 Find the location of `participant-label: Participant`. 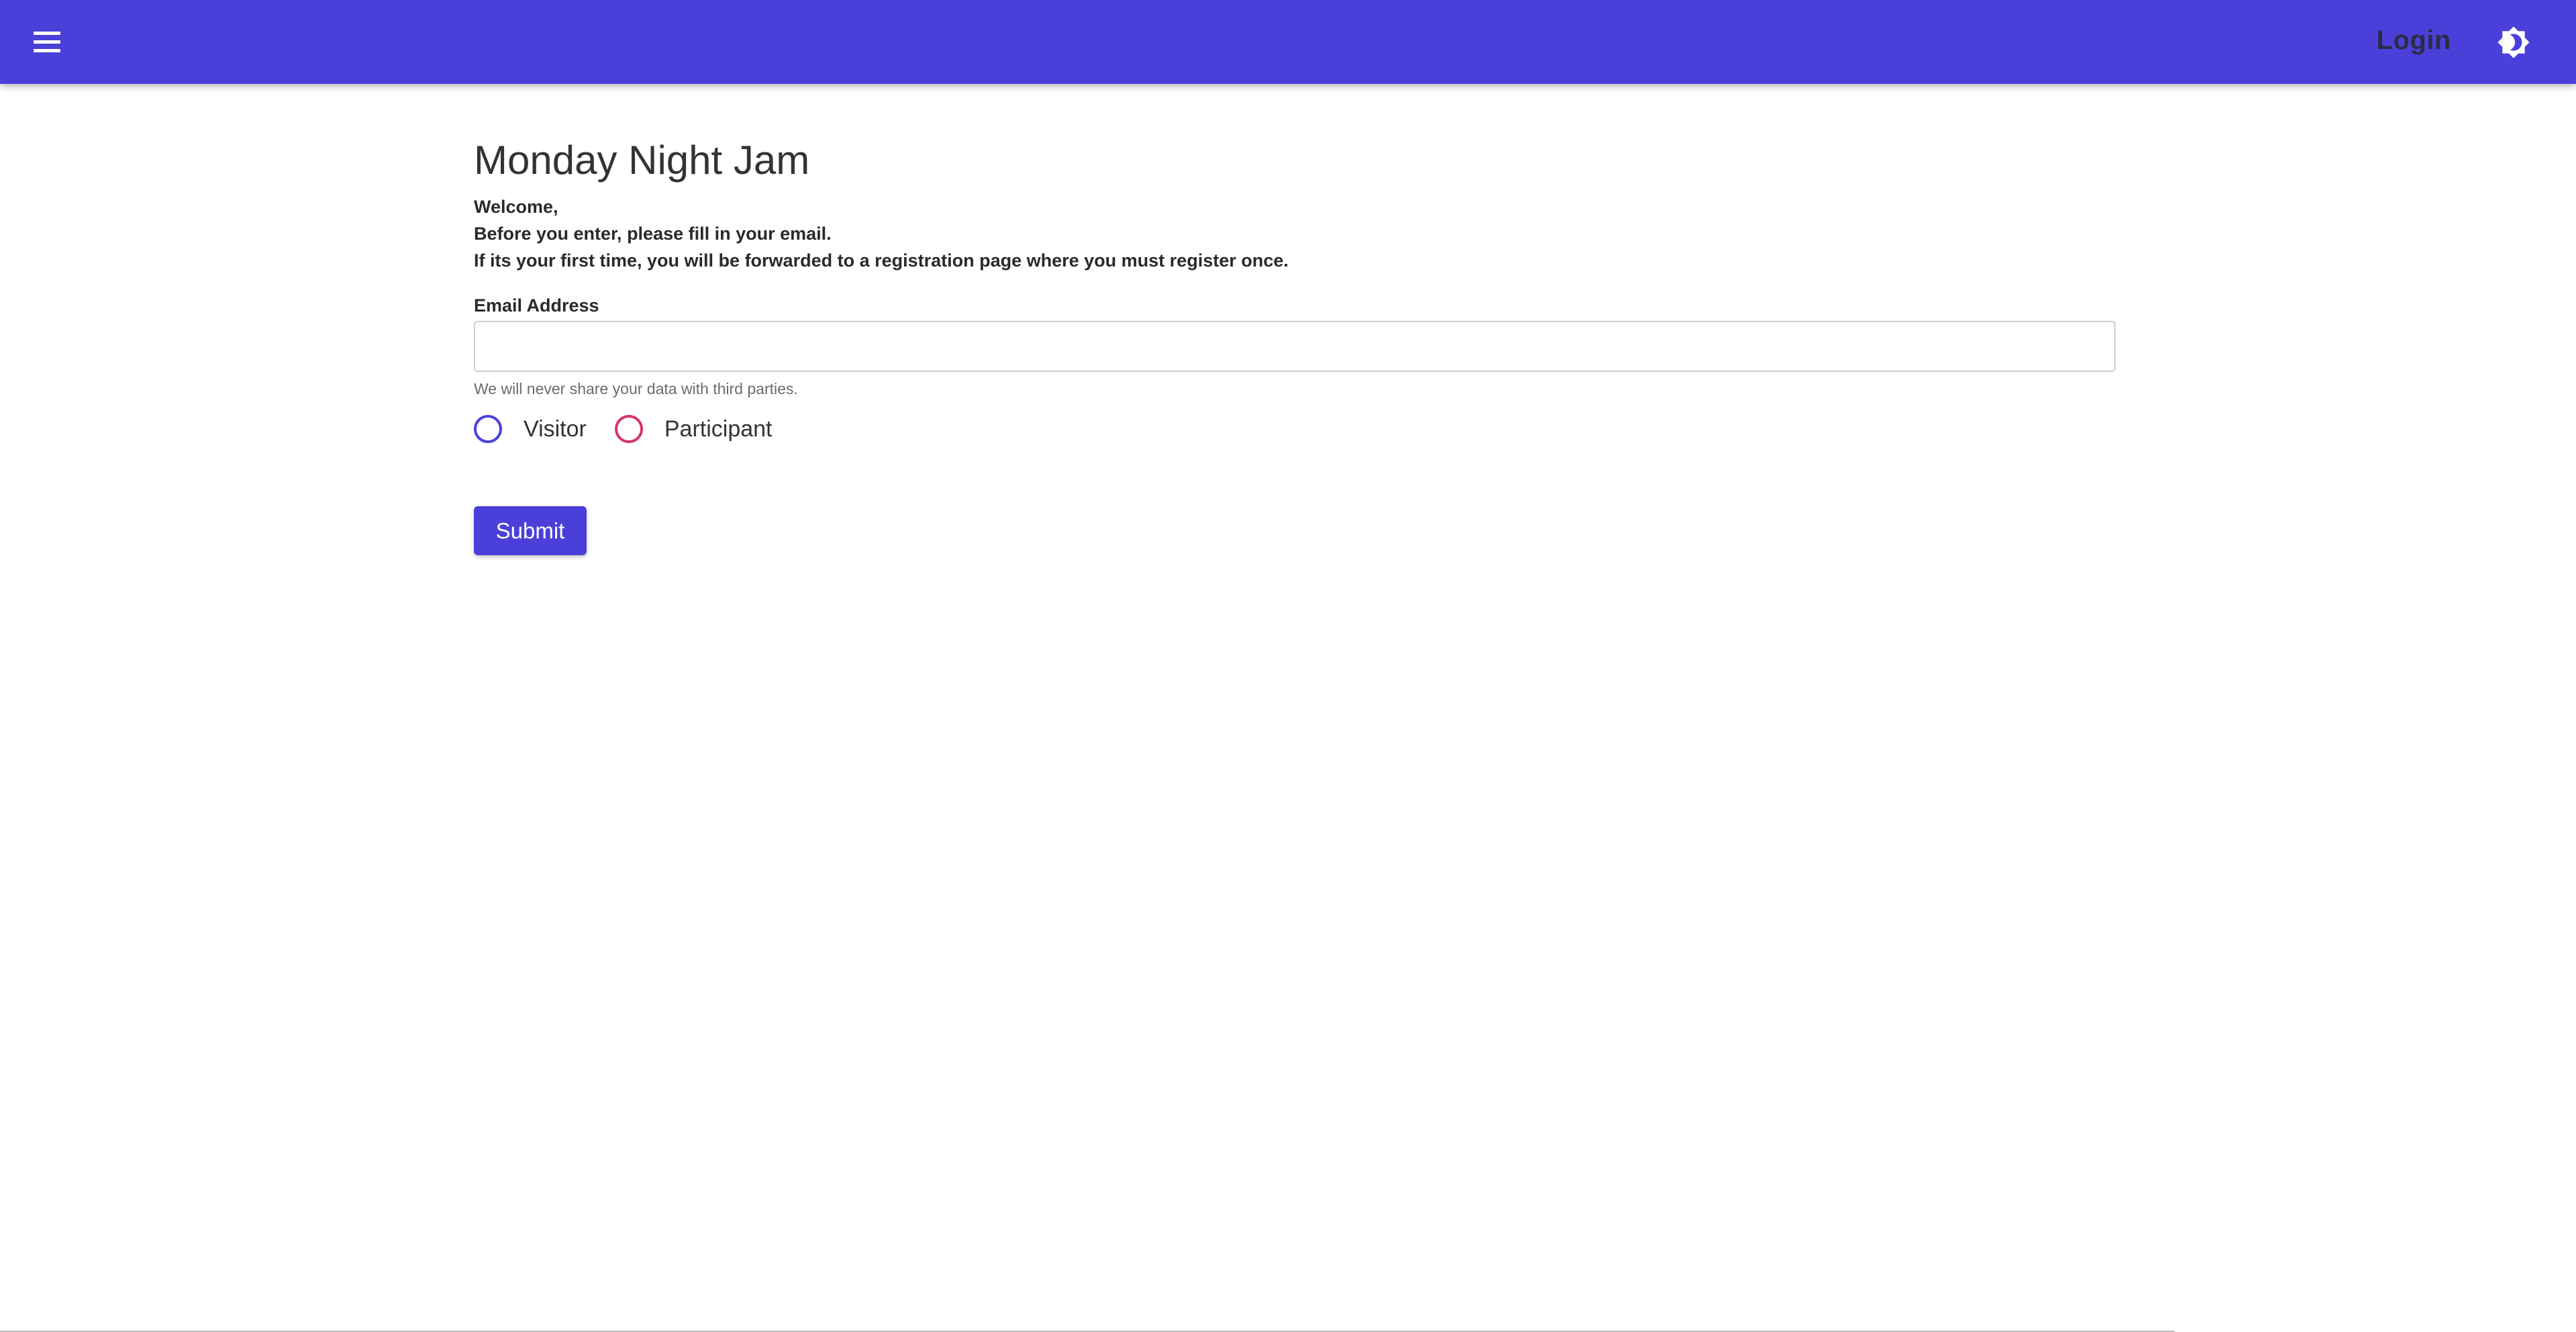

participant-label: Participant is located at coordinates (718, 429).